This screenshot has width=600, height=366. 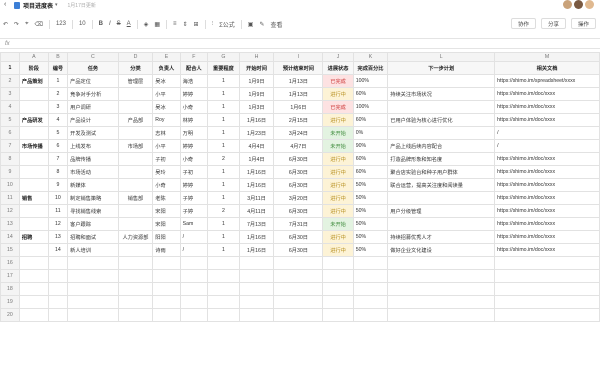 I want to click on cell: 2月15日, so click(x=298, y=120).